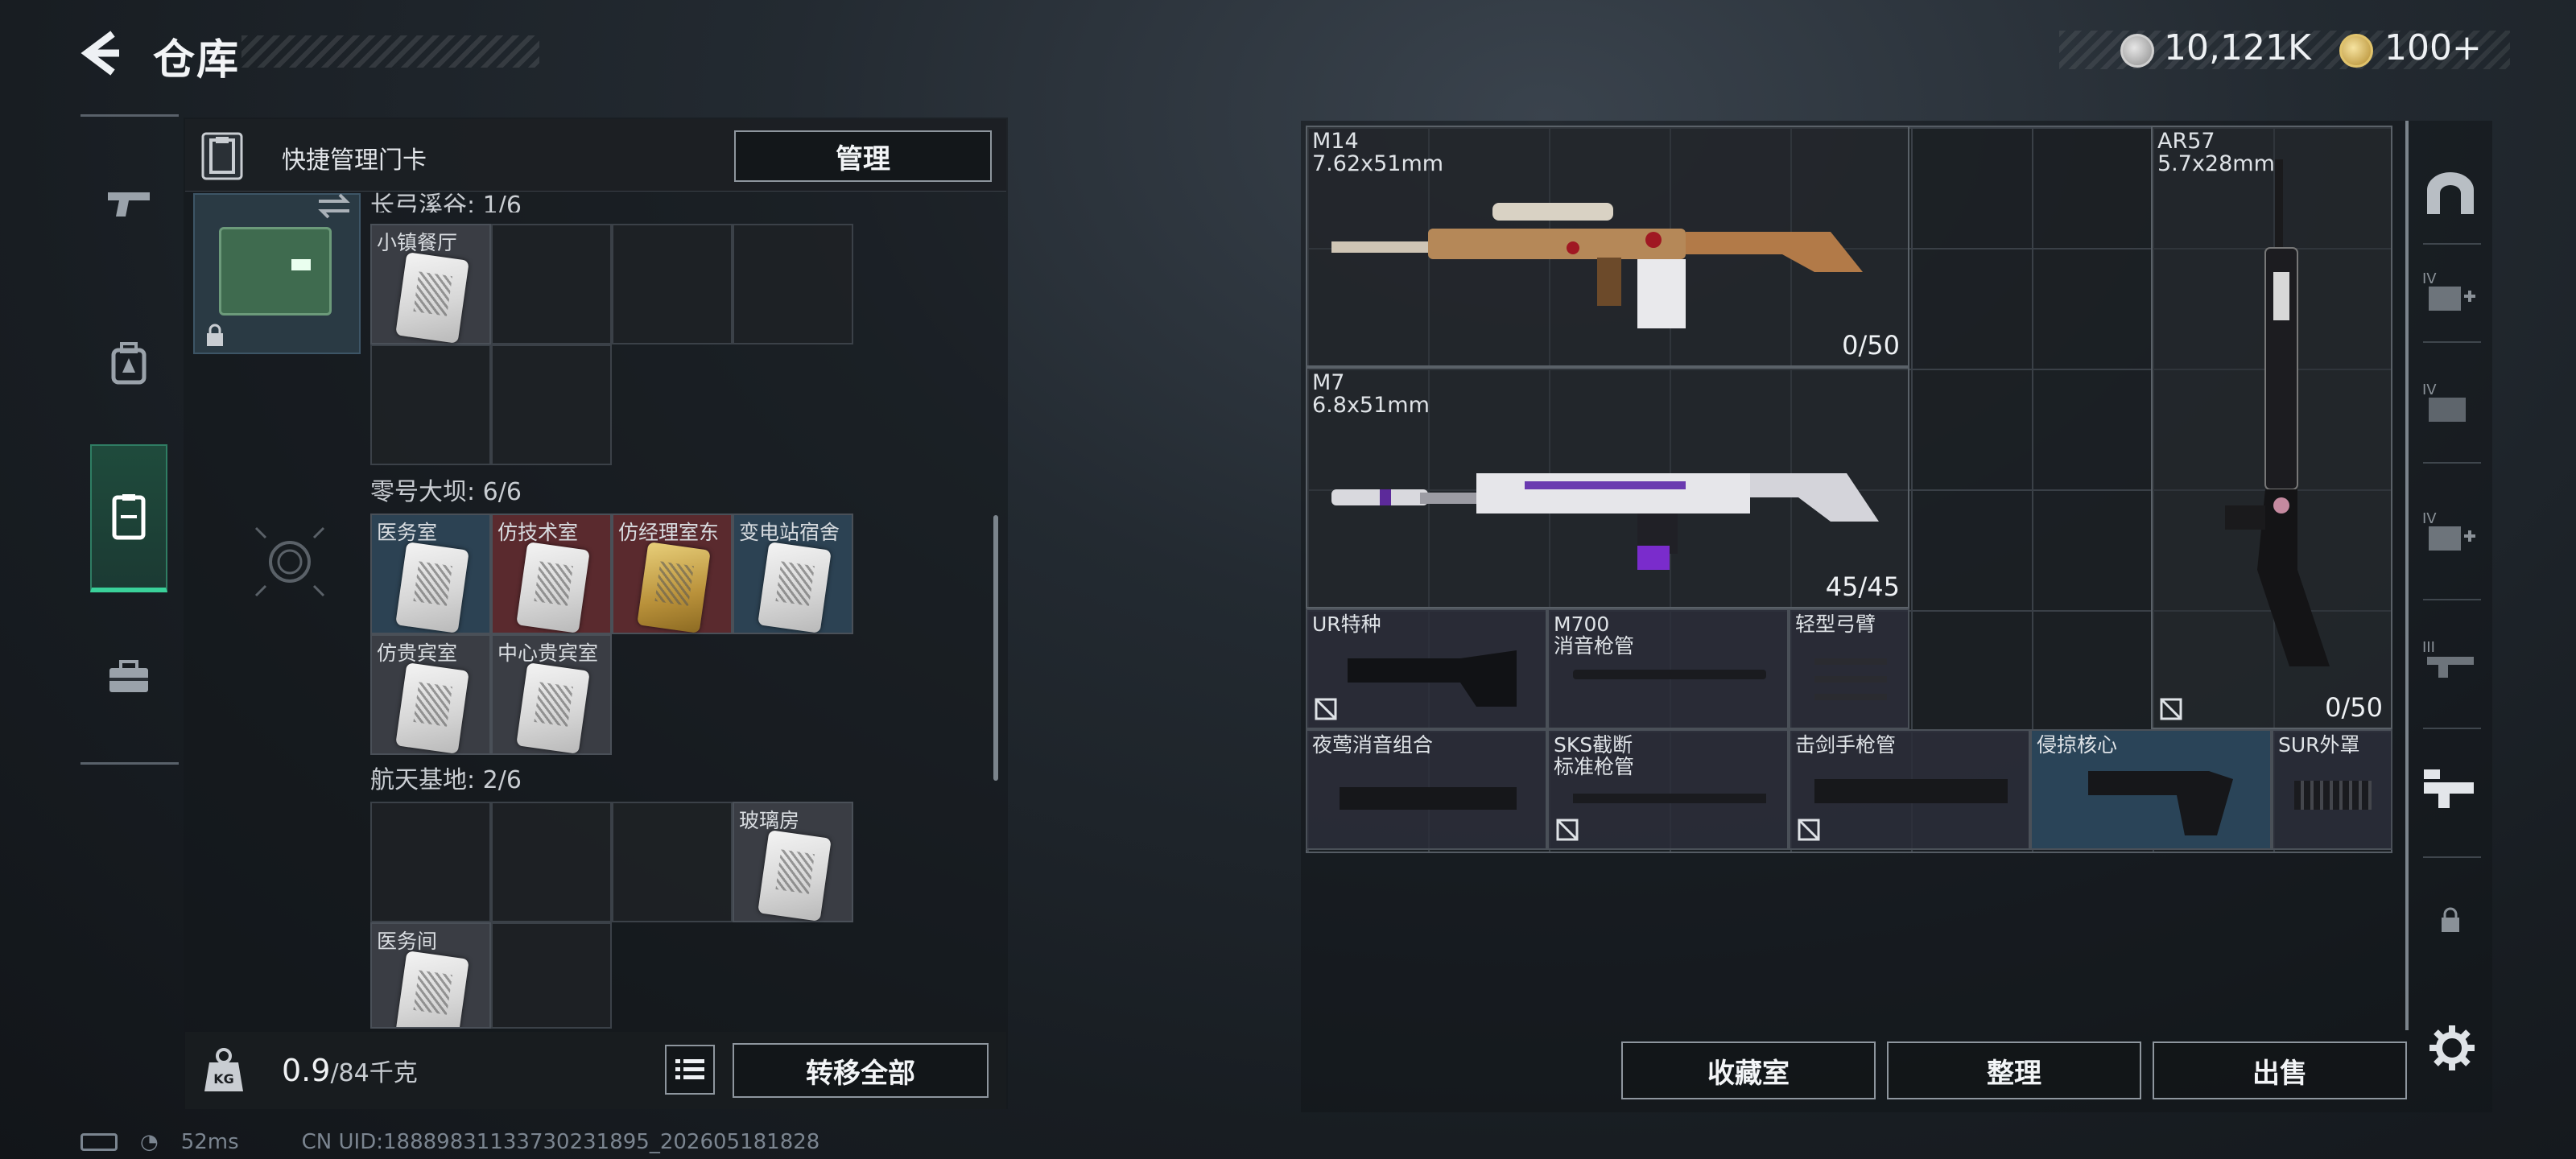  I want to click on rifle-slot-icon: III, so click(2448, 658).